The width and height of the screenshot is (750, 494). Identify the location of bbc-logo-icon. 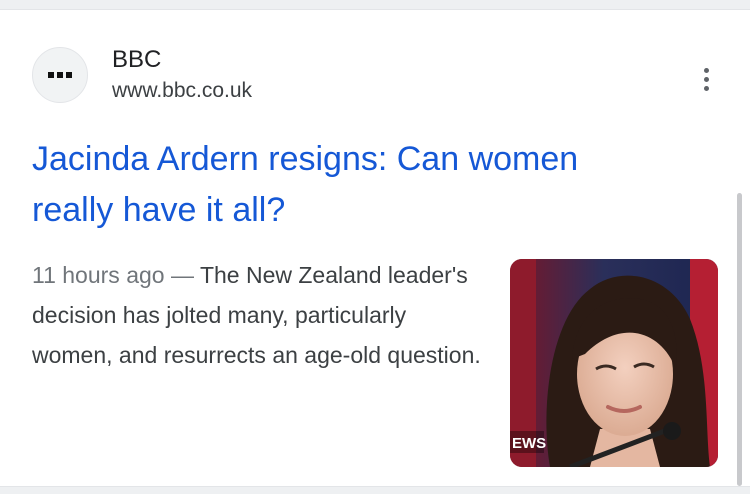
(60, 75).